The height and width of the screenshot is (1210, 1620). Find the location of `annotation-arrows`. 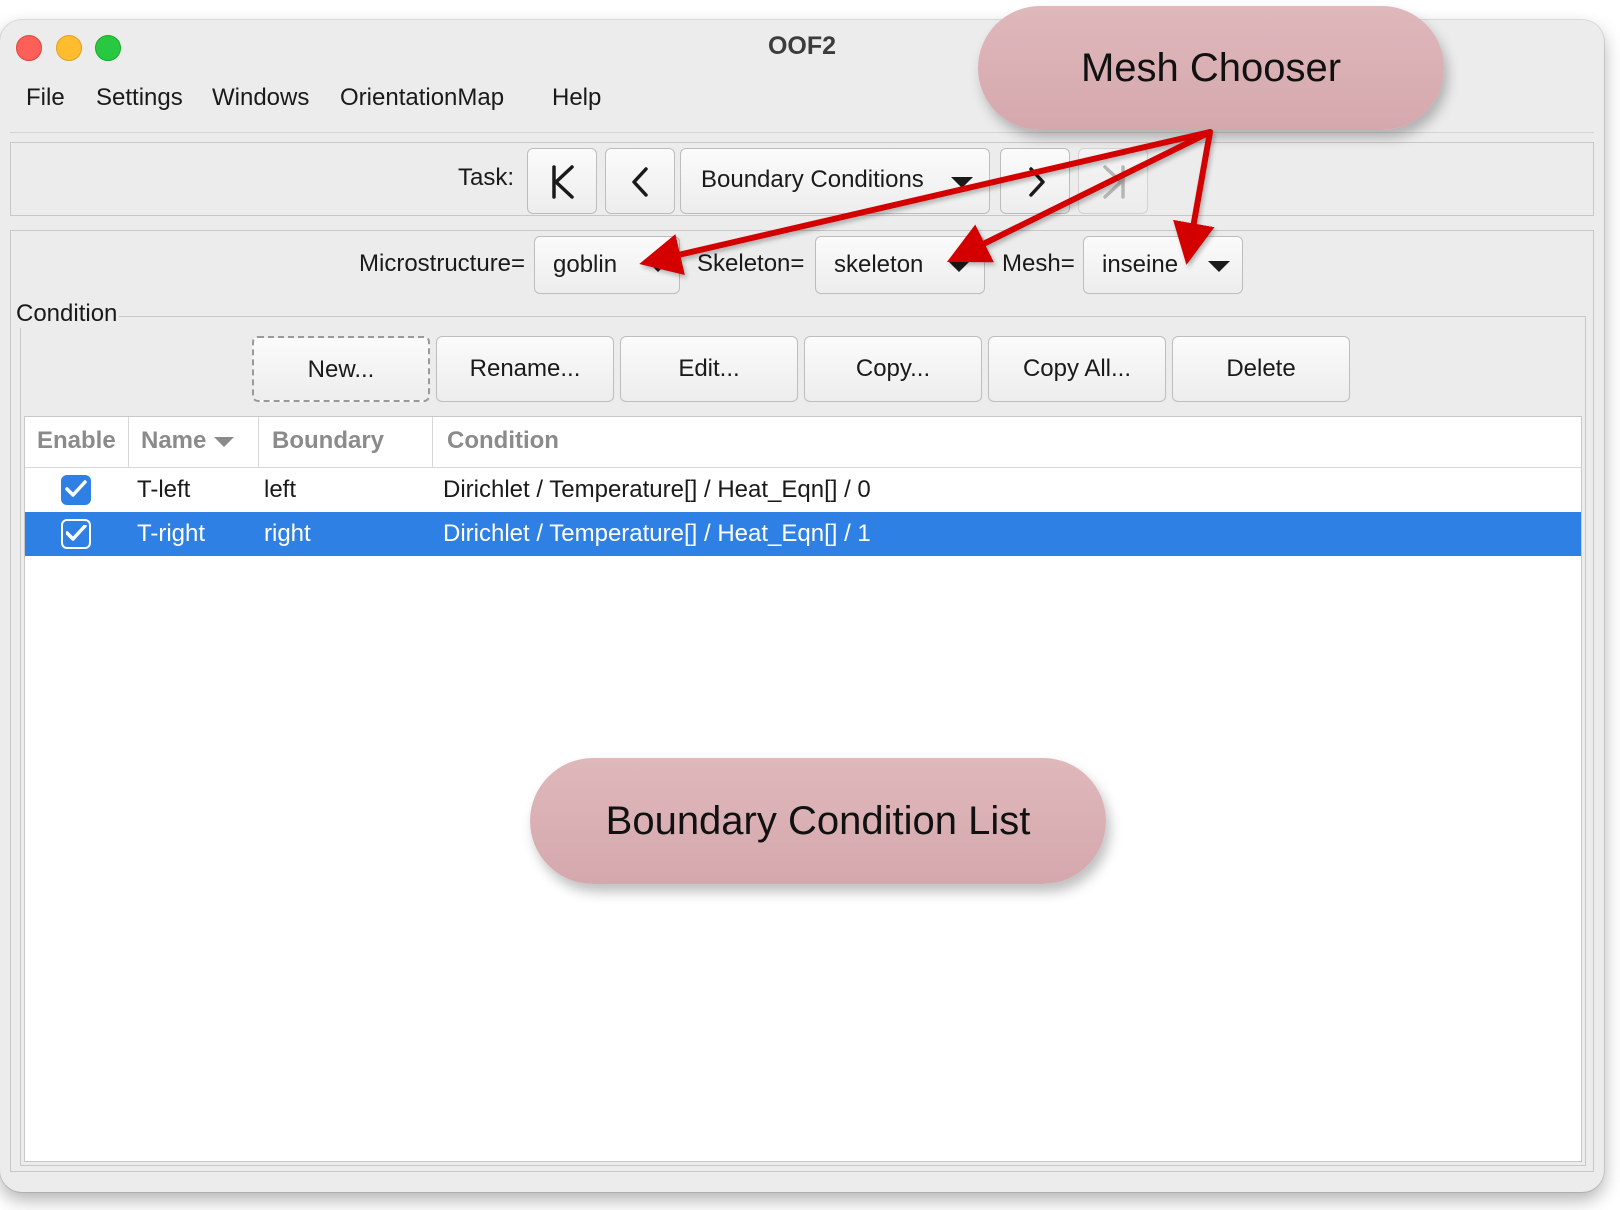

annotation-arrows is located at coordinates (927, 202).